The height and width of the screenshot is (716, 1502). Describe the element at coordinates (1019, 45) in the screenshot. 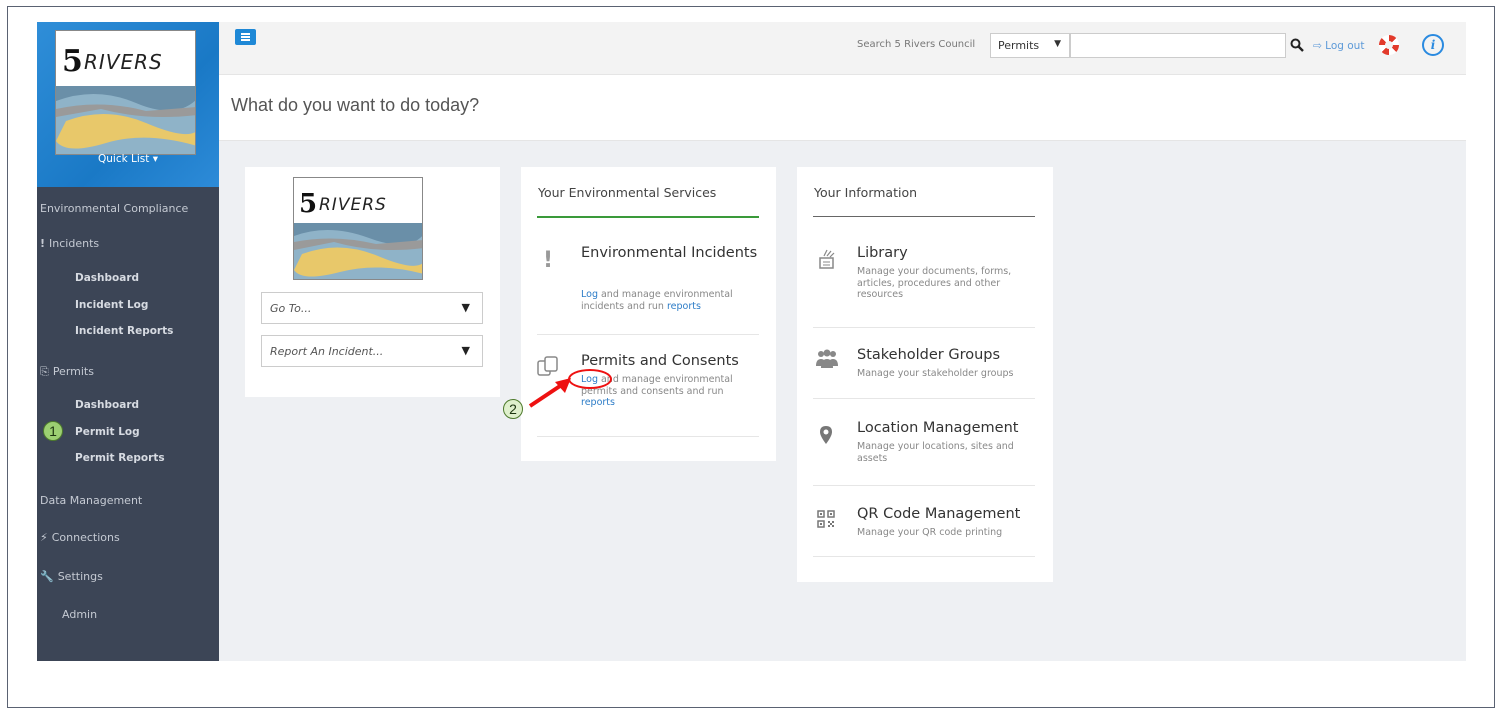

I see `search-scope-value: Permits` at that location.